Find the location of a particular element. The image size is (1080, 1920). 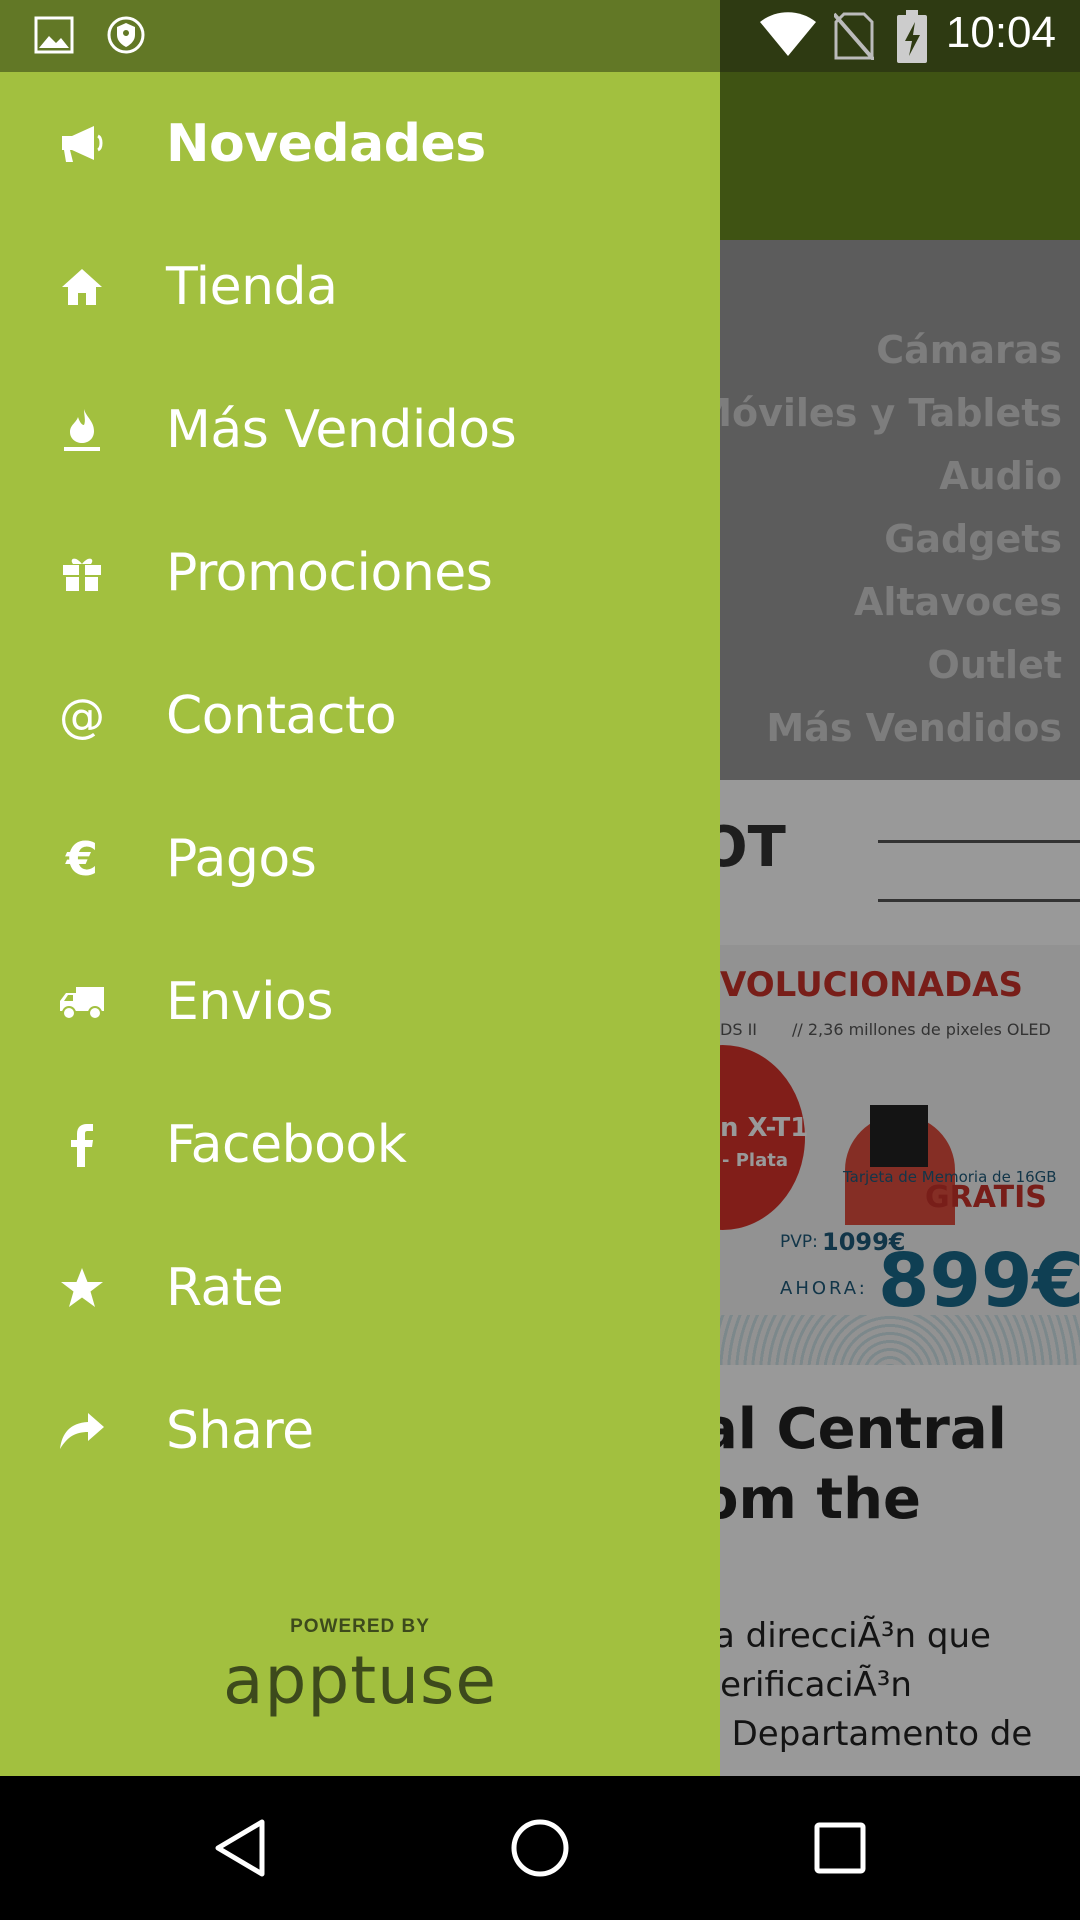

drawer-item-facebook: Facebook is located at coordinates (360, 1144).